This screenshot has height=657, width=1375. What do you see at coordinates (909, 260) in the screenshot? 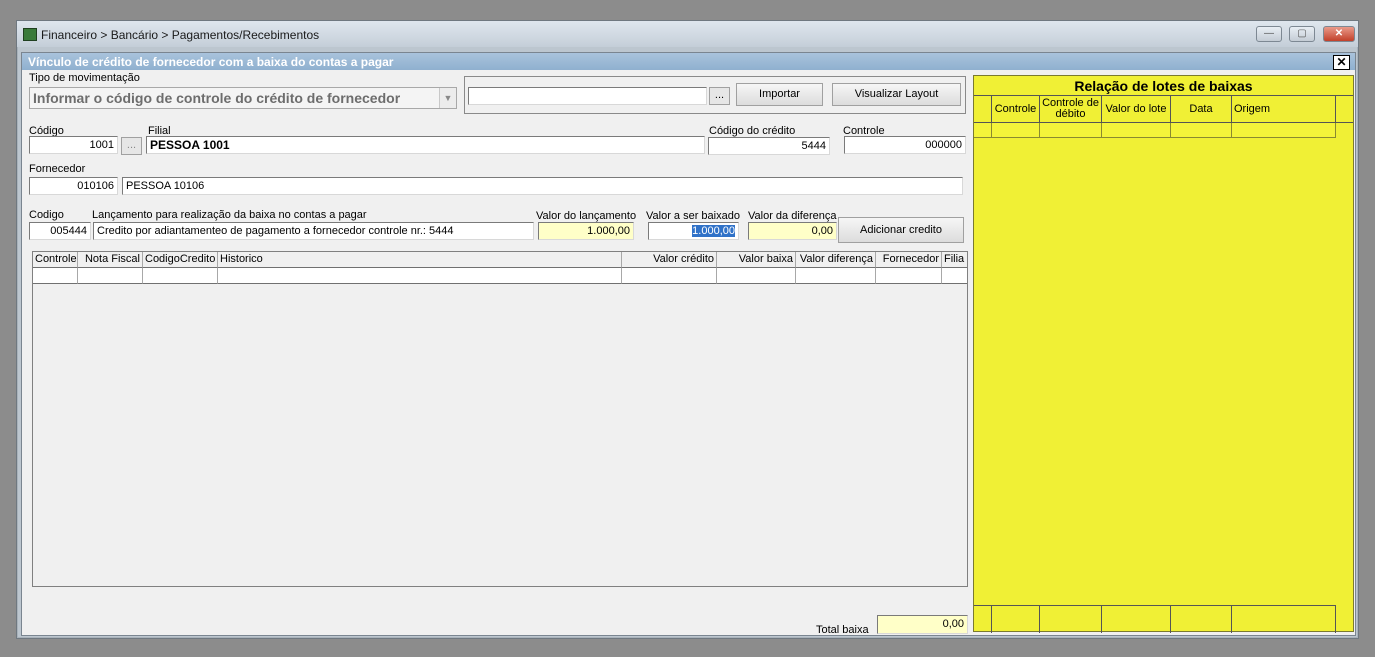
I see `grid-header-fornecedor: Fornecedor` at bounding box center [909, 260].